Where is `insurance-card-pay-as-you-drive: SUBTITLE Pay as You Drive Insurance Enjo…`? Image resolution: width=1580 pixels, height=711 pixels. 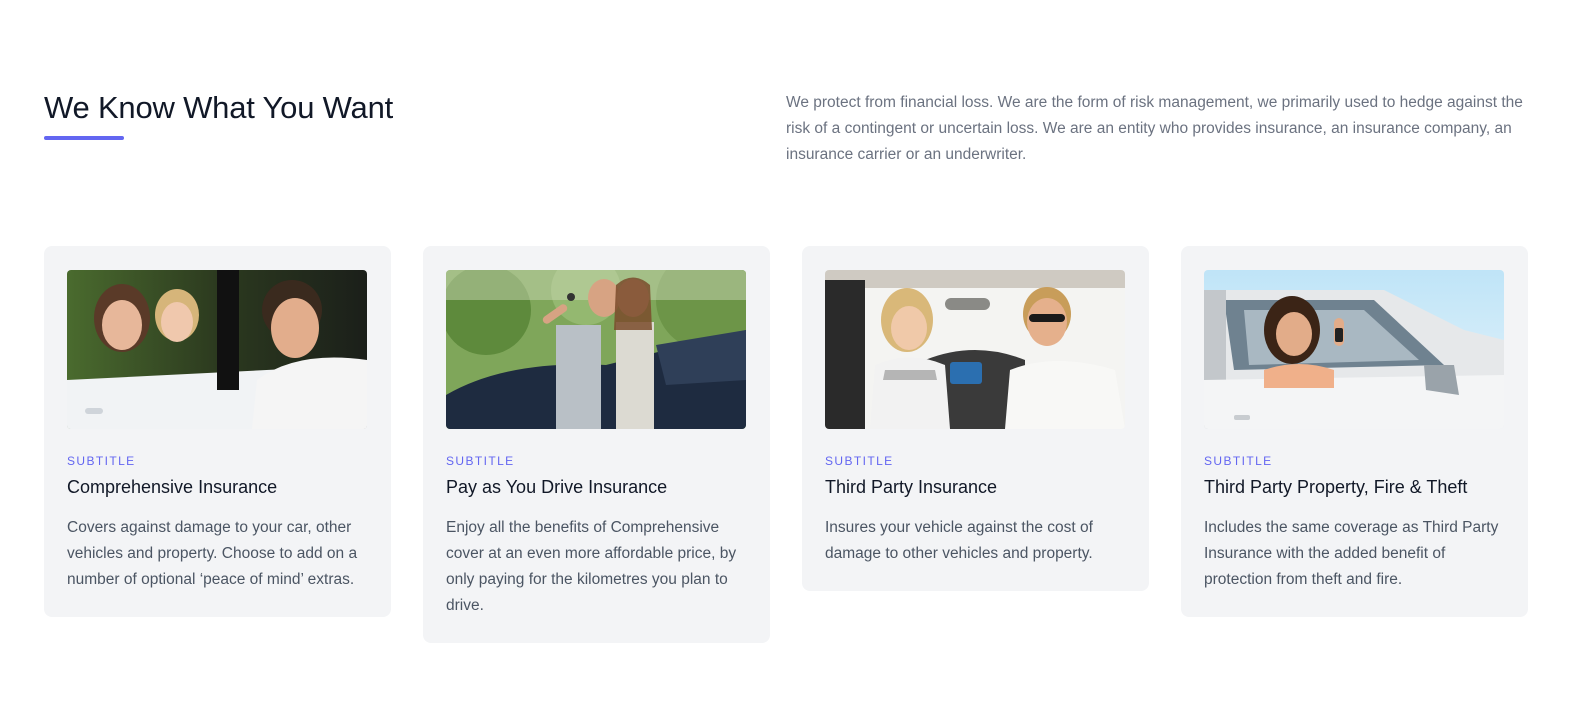
insurance-card-pay-as-you-drive: SUBTITLE Pay as You Drive Insurance Enjo… is located at coordinates (596, 444).